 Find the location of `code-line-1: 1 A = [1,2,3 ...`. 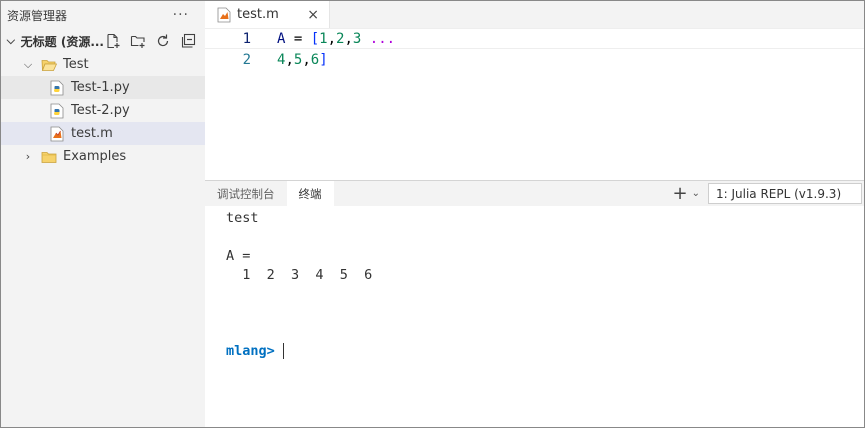

code-line-1: 1 A = [1,2,3 ... is located at coordinates (534, 38).